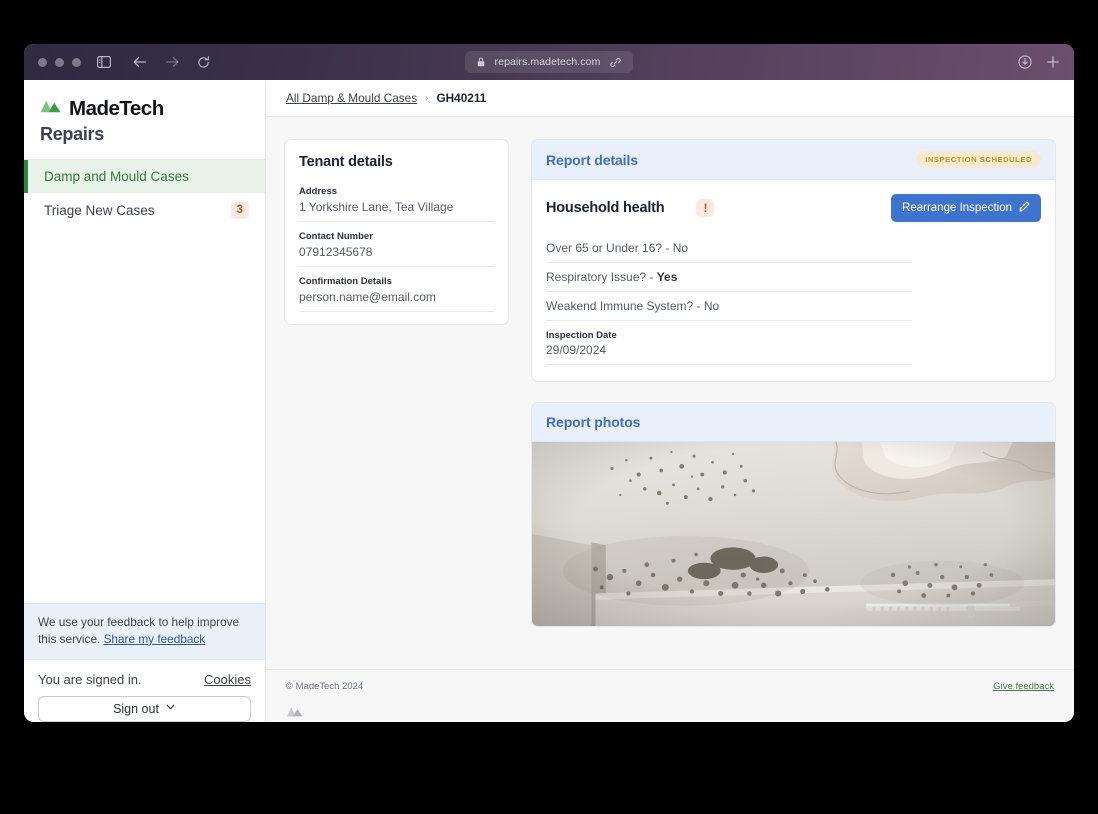 The height and width of the screenshot is (814, 1098). I want to click on report-details-title: Report details, so click(592, 159).